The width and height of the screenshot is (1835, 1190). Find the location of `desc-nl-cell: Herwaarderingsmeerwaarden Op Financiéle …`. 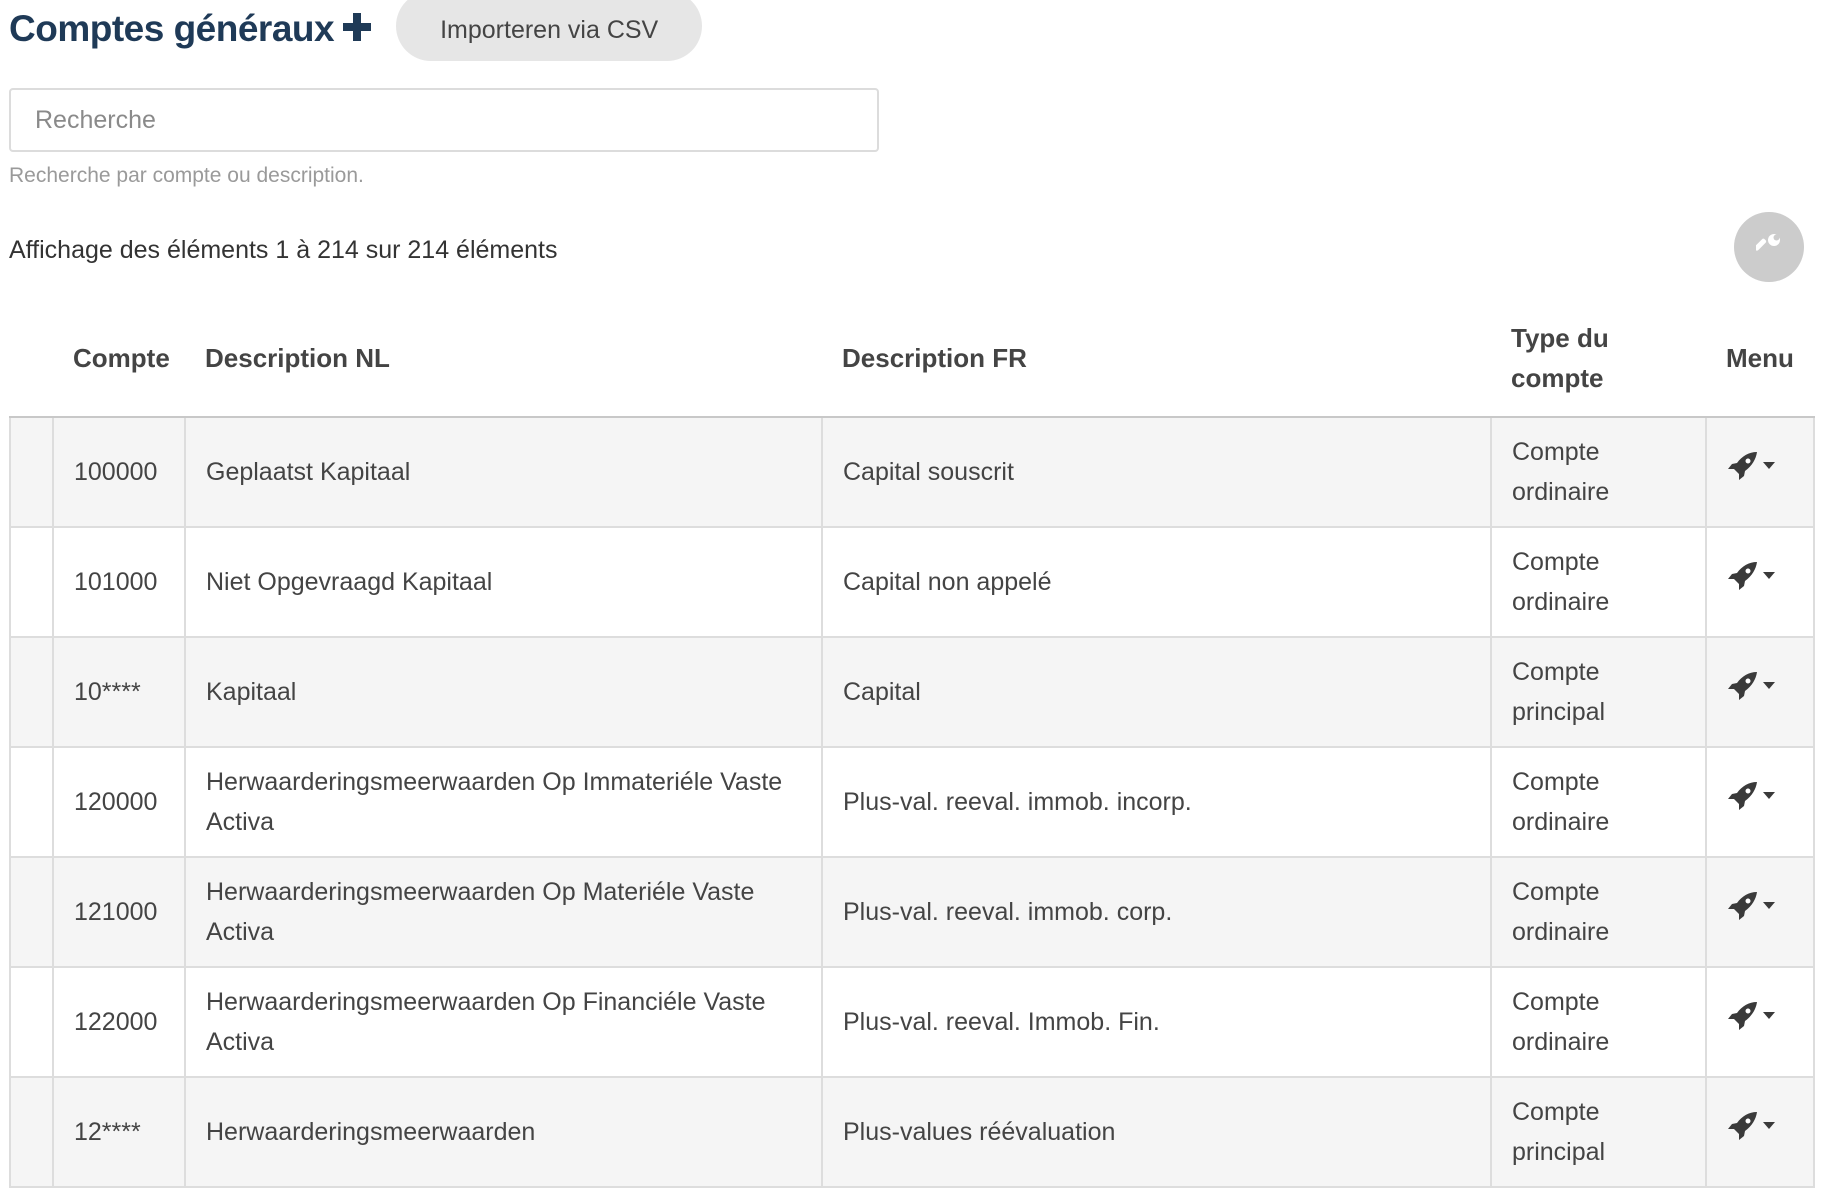

desc-nl-cell: Herwaarderingsmeerwaarden Op Financiéle … is located at coordinates (503, 1022).